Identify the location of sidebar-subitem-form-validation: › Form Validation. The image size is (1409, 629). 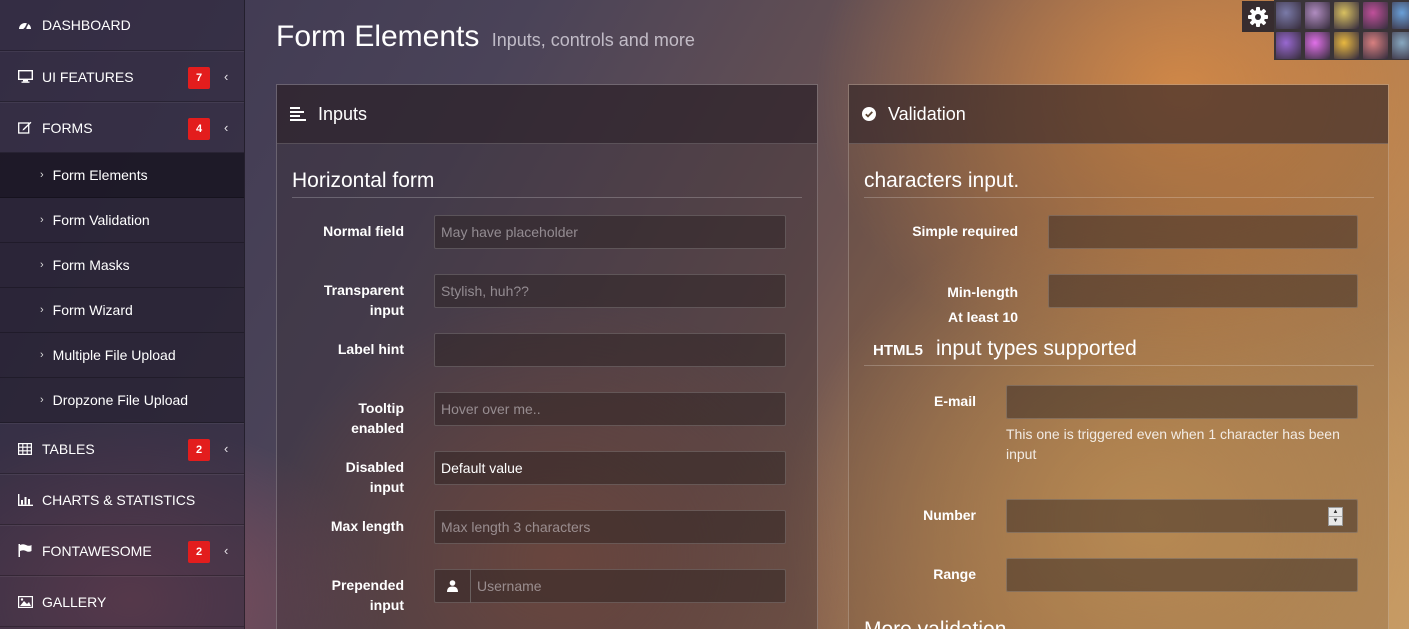
(122, 220).